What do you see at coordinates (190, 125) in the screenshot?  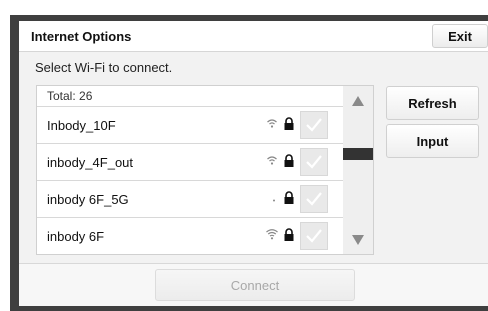 I see `wifi-network-row: Inbody_10F` at bounding box center [190, 125].